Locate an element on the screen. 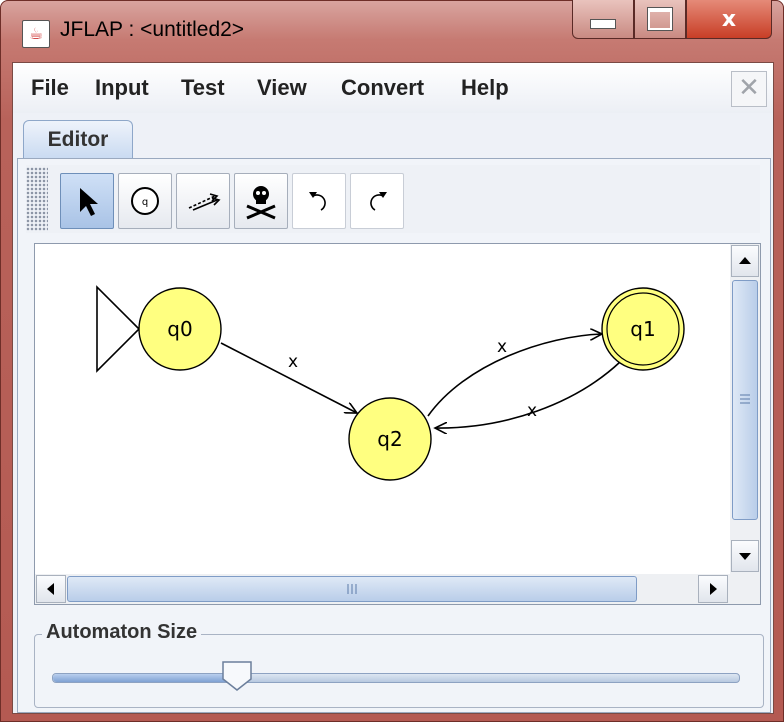  arrow-right-icon is located at coordinates (713, 589).